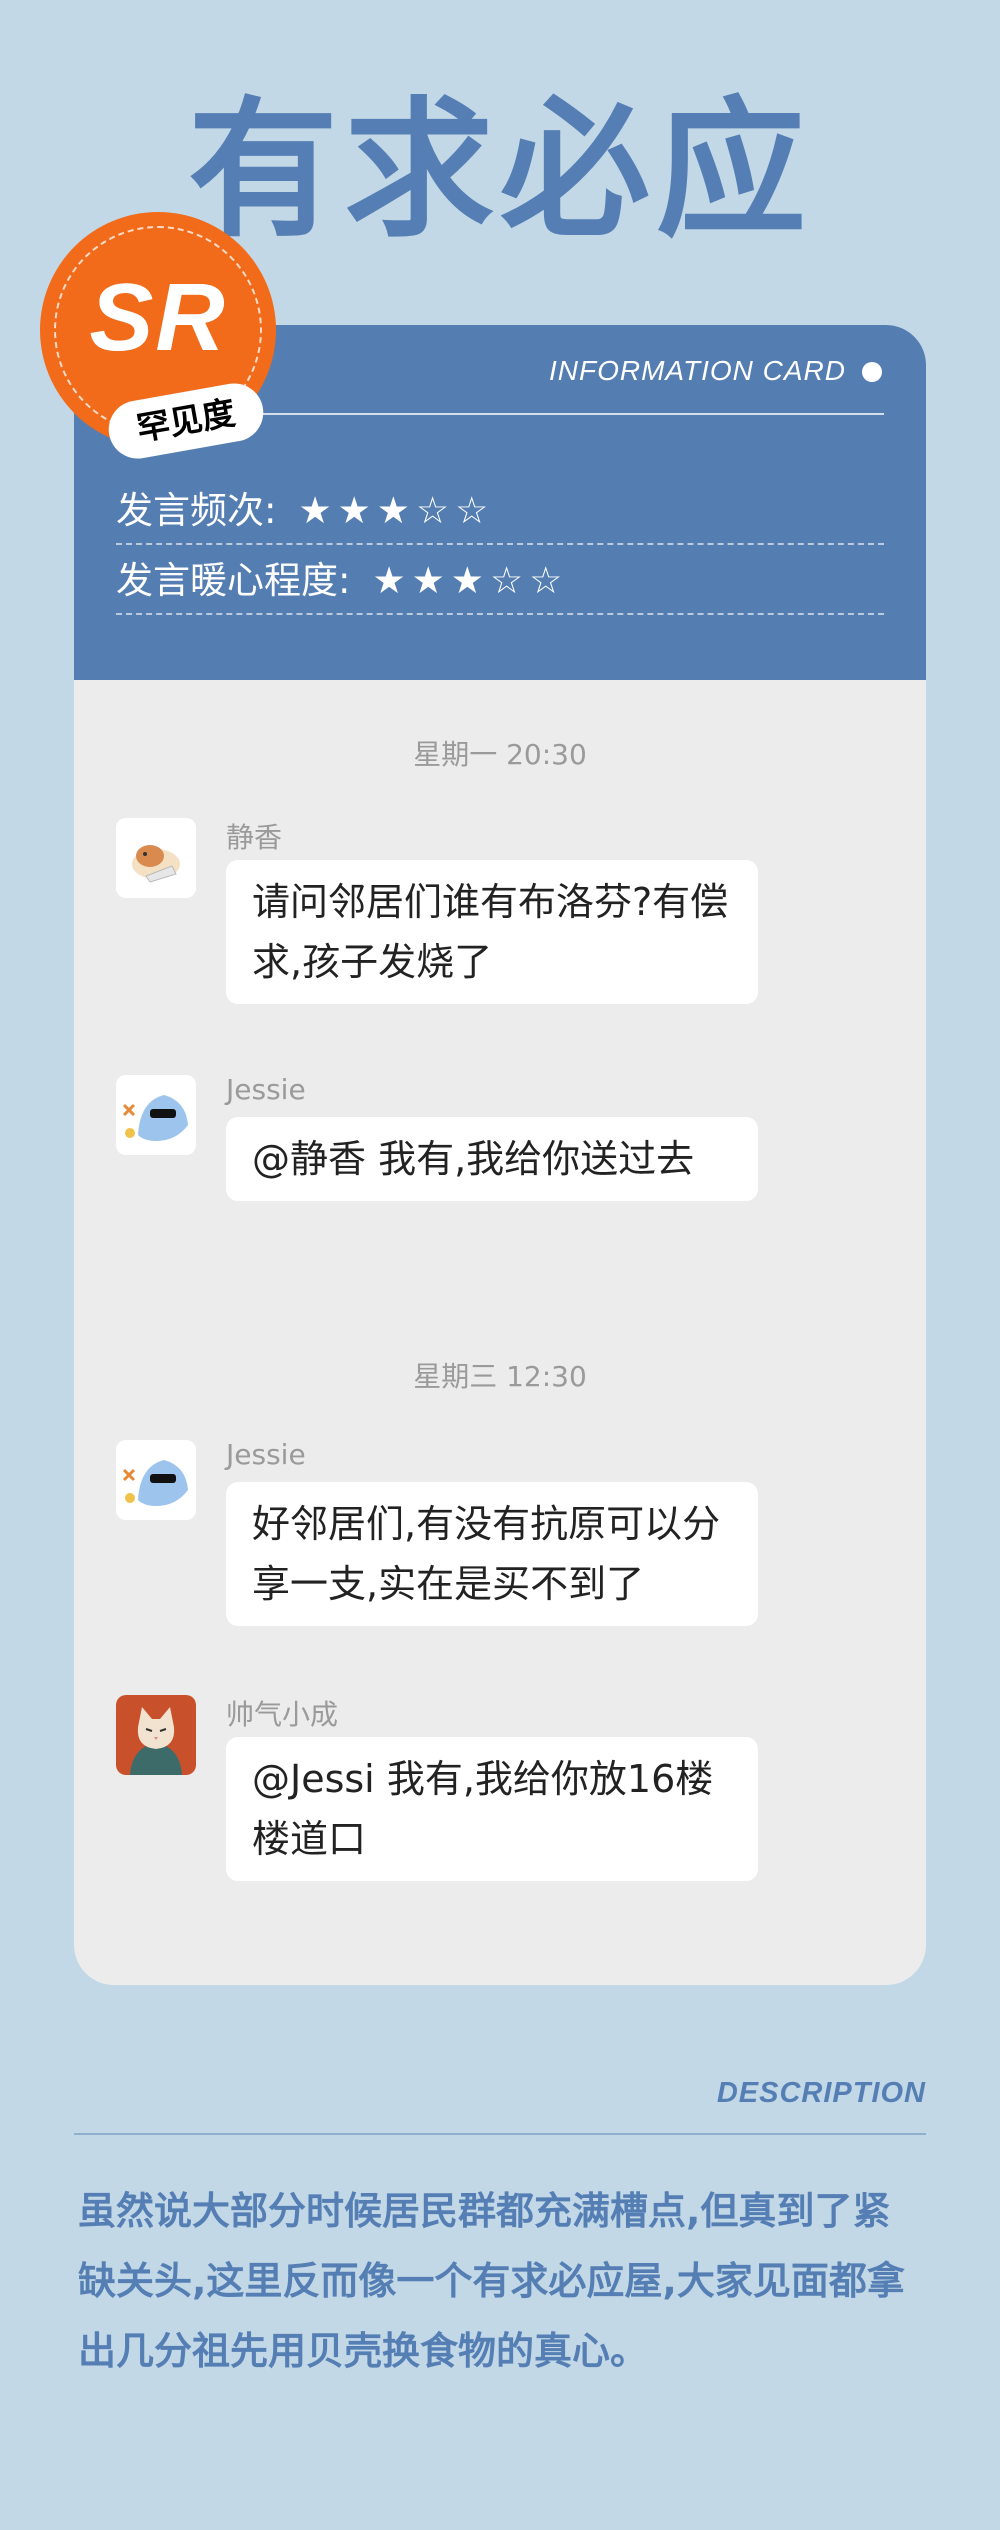  Describe the element at coordinates (196, 510) in the screenshot. I see `rating-label: 发言频次:` at that location.